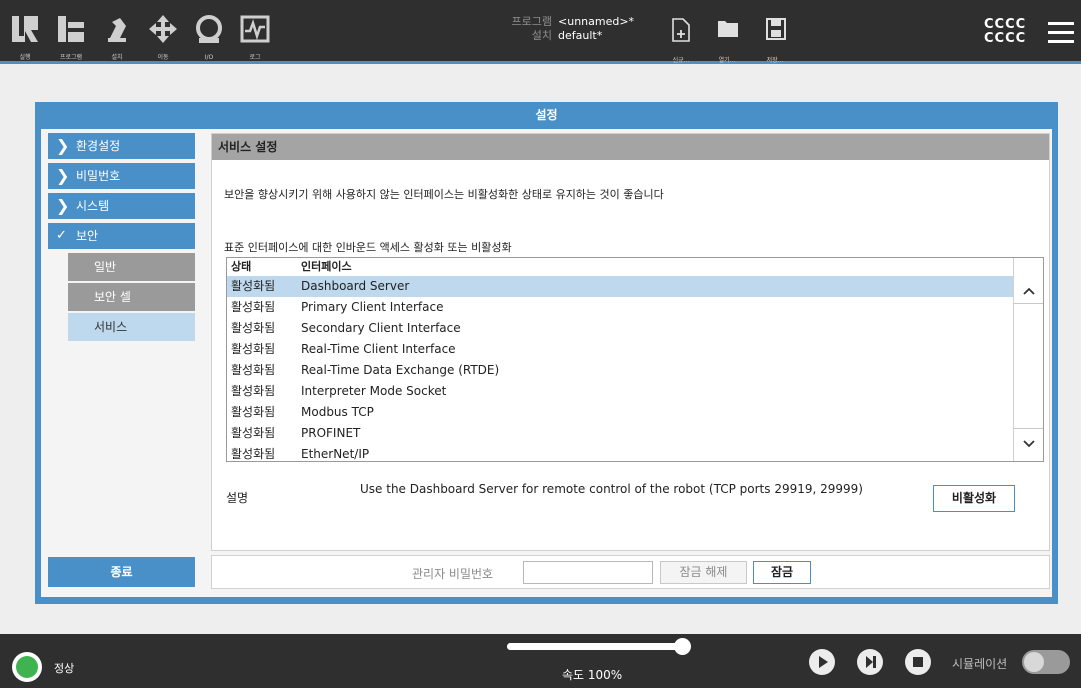 This screenshot has height=688, width=1081. Describe the element at coordinates (61, 235) in the screenshot. I see `chevron-down-icon: ✓` at that location.